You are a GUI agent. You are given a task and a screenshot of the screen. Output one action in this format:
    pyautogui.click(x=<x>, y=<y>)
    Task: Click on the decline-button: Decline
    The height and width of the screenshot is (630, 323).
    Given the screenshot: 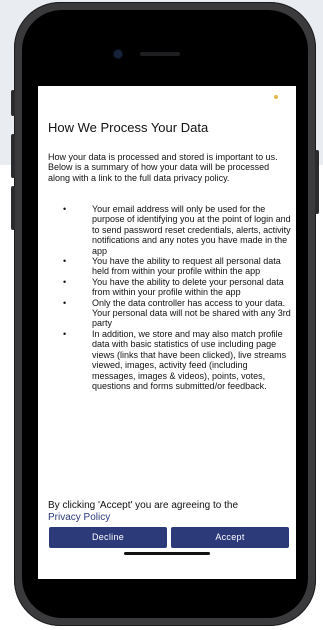 What is the action you would take?
    pyautogui.click(x=108, y=537)
    